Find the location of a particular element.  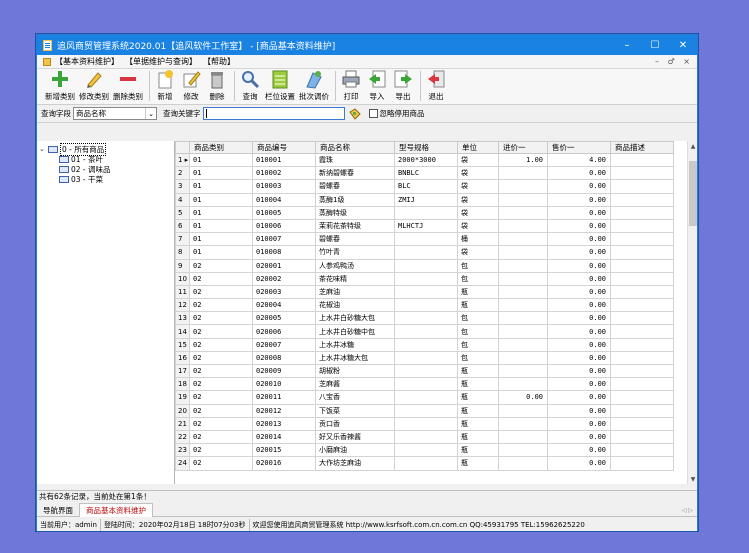

column-header: 商品名称 is located at coordinates (355, 147).